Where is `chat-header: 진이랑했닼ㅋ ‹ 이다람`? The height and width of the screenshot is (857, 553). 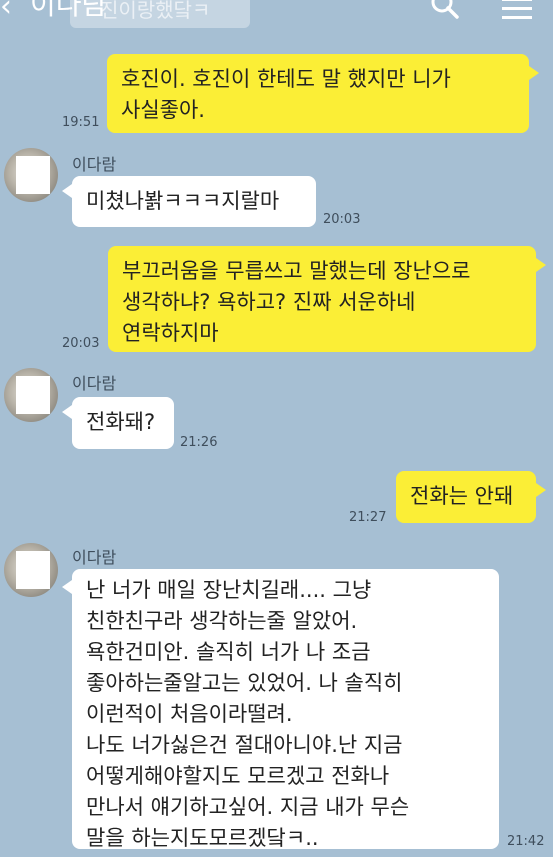 chat-header: 진이랑했닼ㅋ ‹ 이다람 is located at coordinates (276, 17).